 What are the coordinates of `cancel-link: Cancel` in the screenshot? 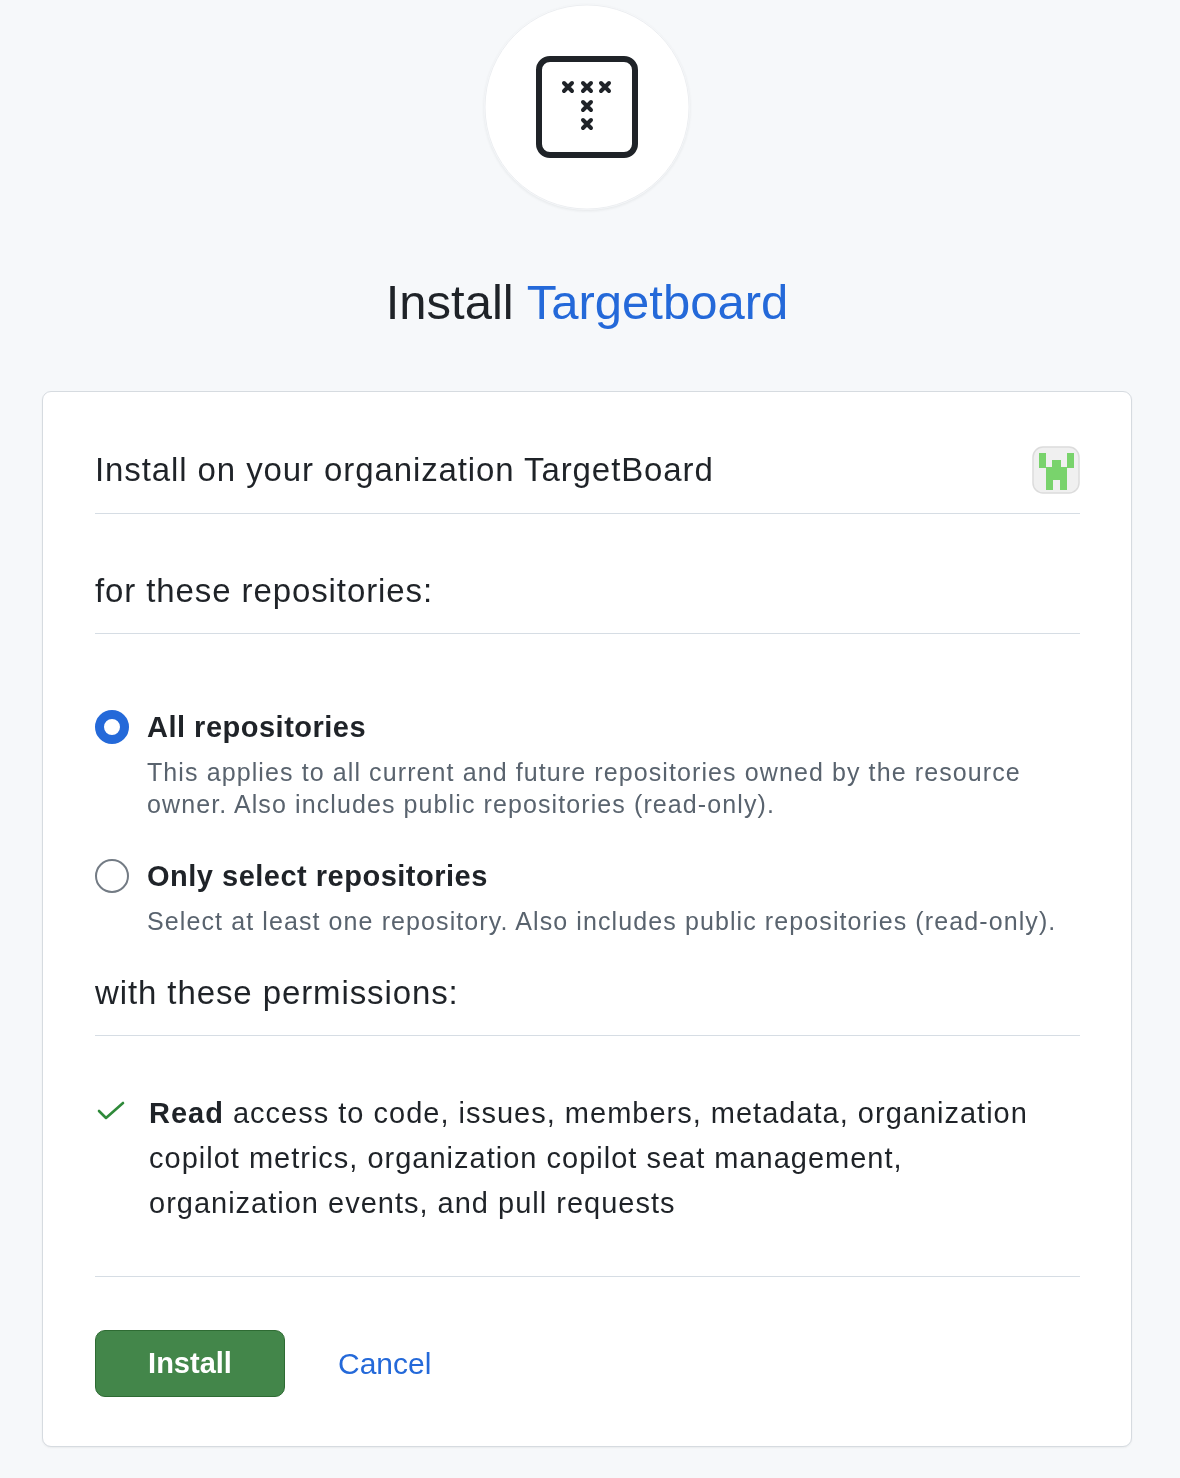 It's located at (385, 1363).